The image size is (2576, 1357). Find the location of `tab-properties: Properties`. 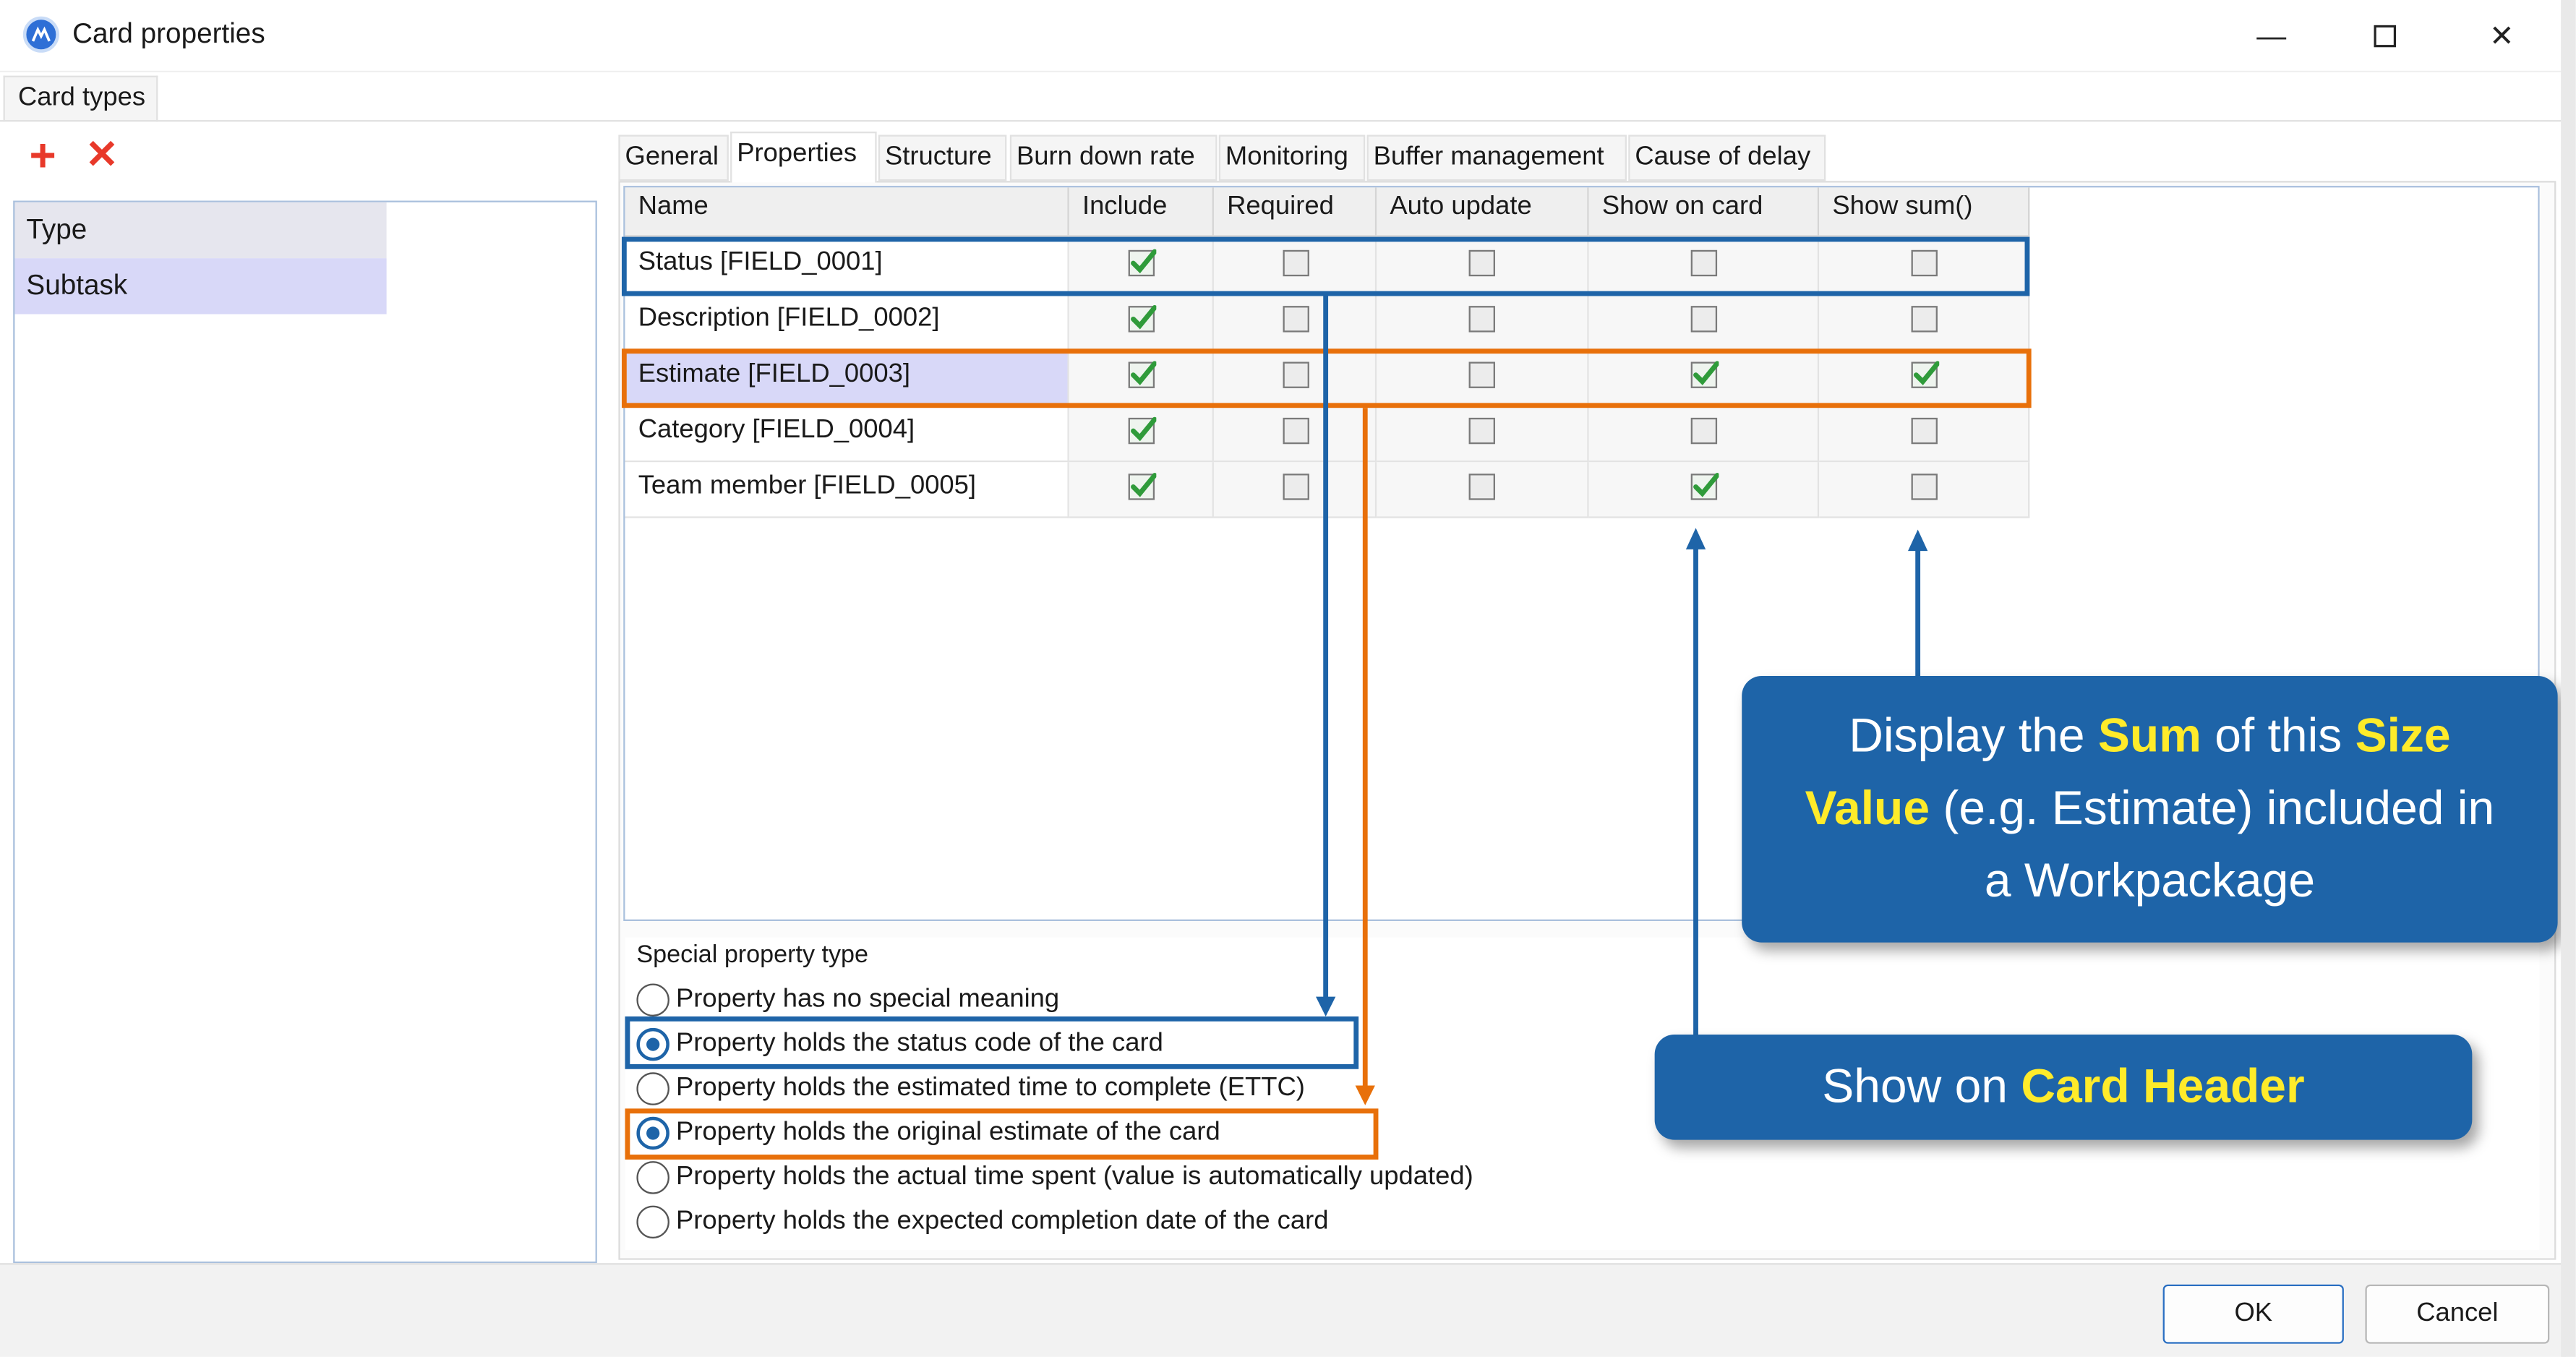

tab-properties: Properties is located at coordinates (804, 157).